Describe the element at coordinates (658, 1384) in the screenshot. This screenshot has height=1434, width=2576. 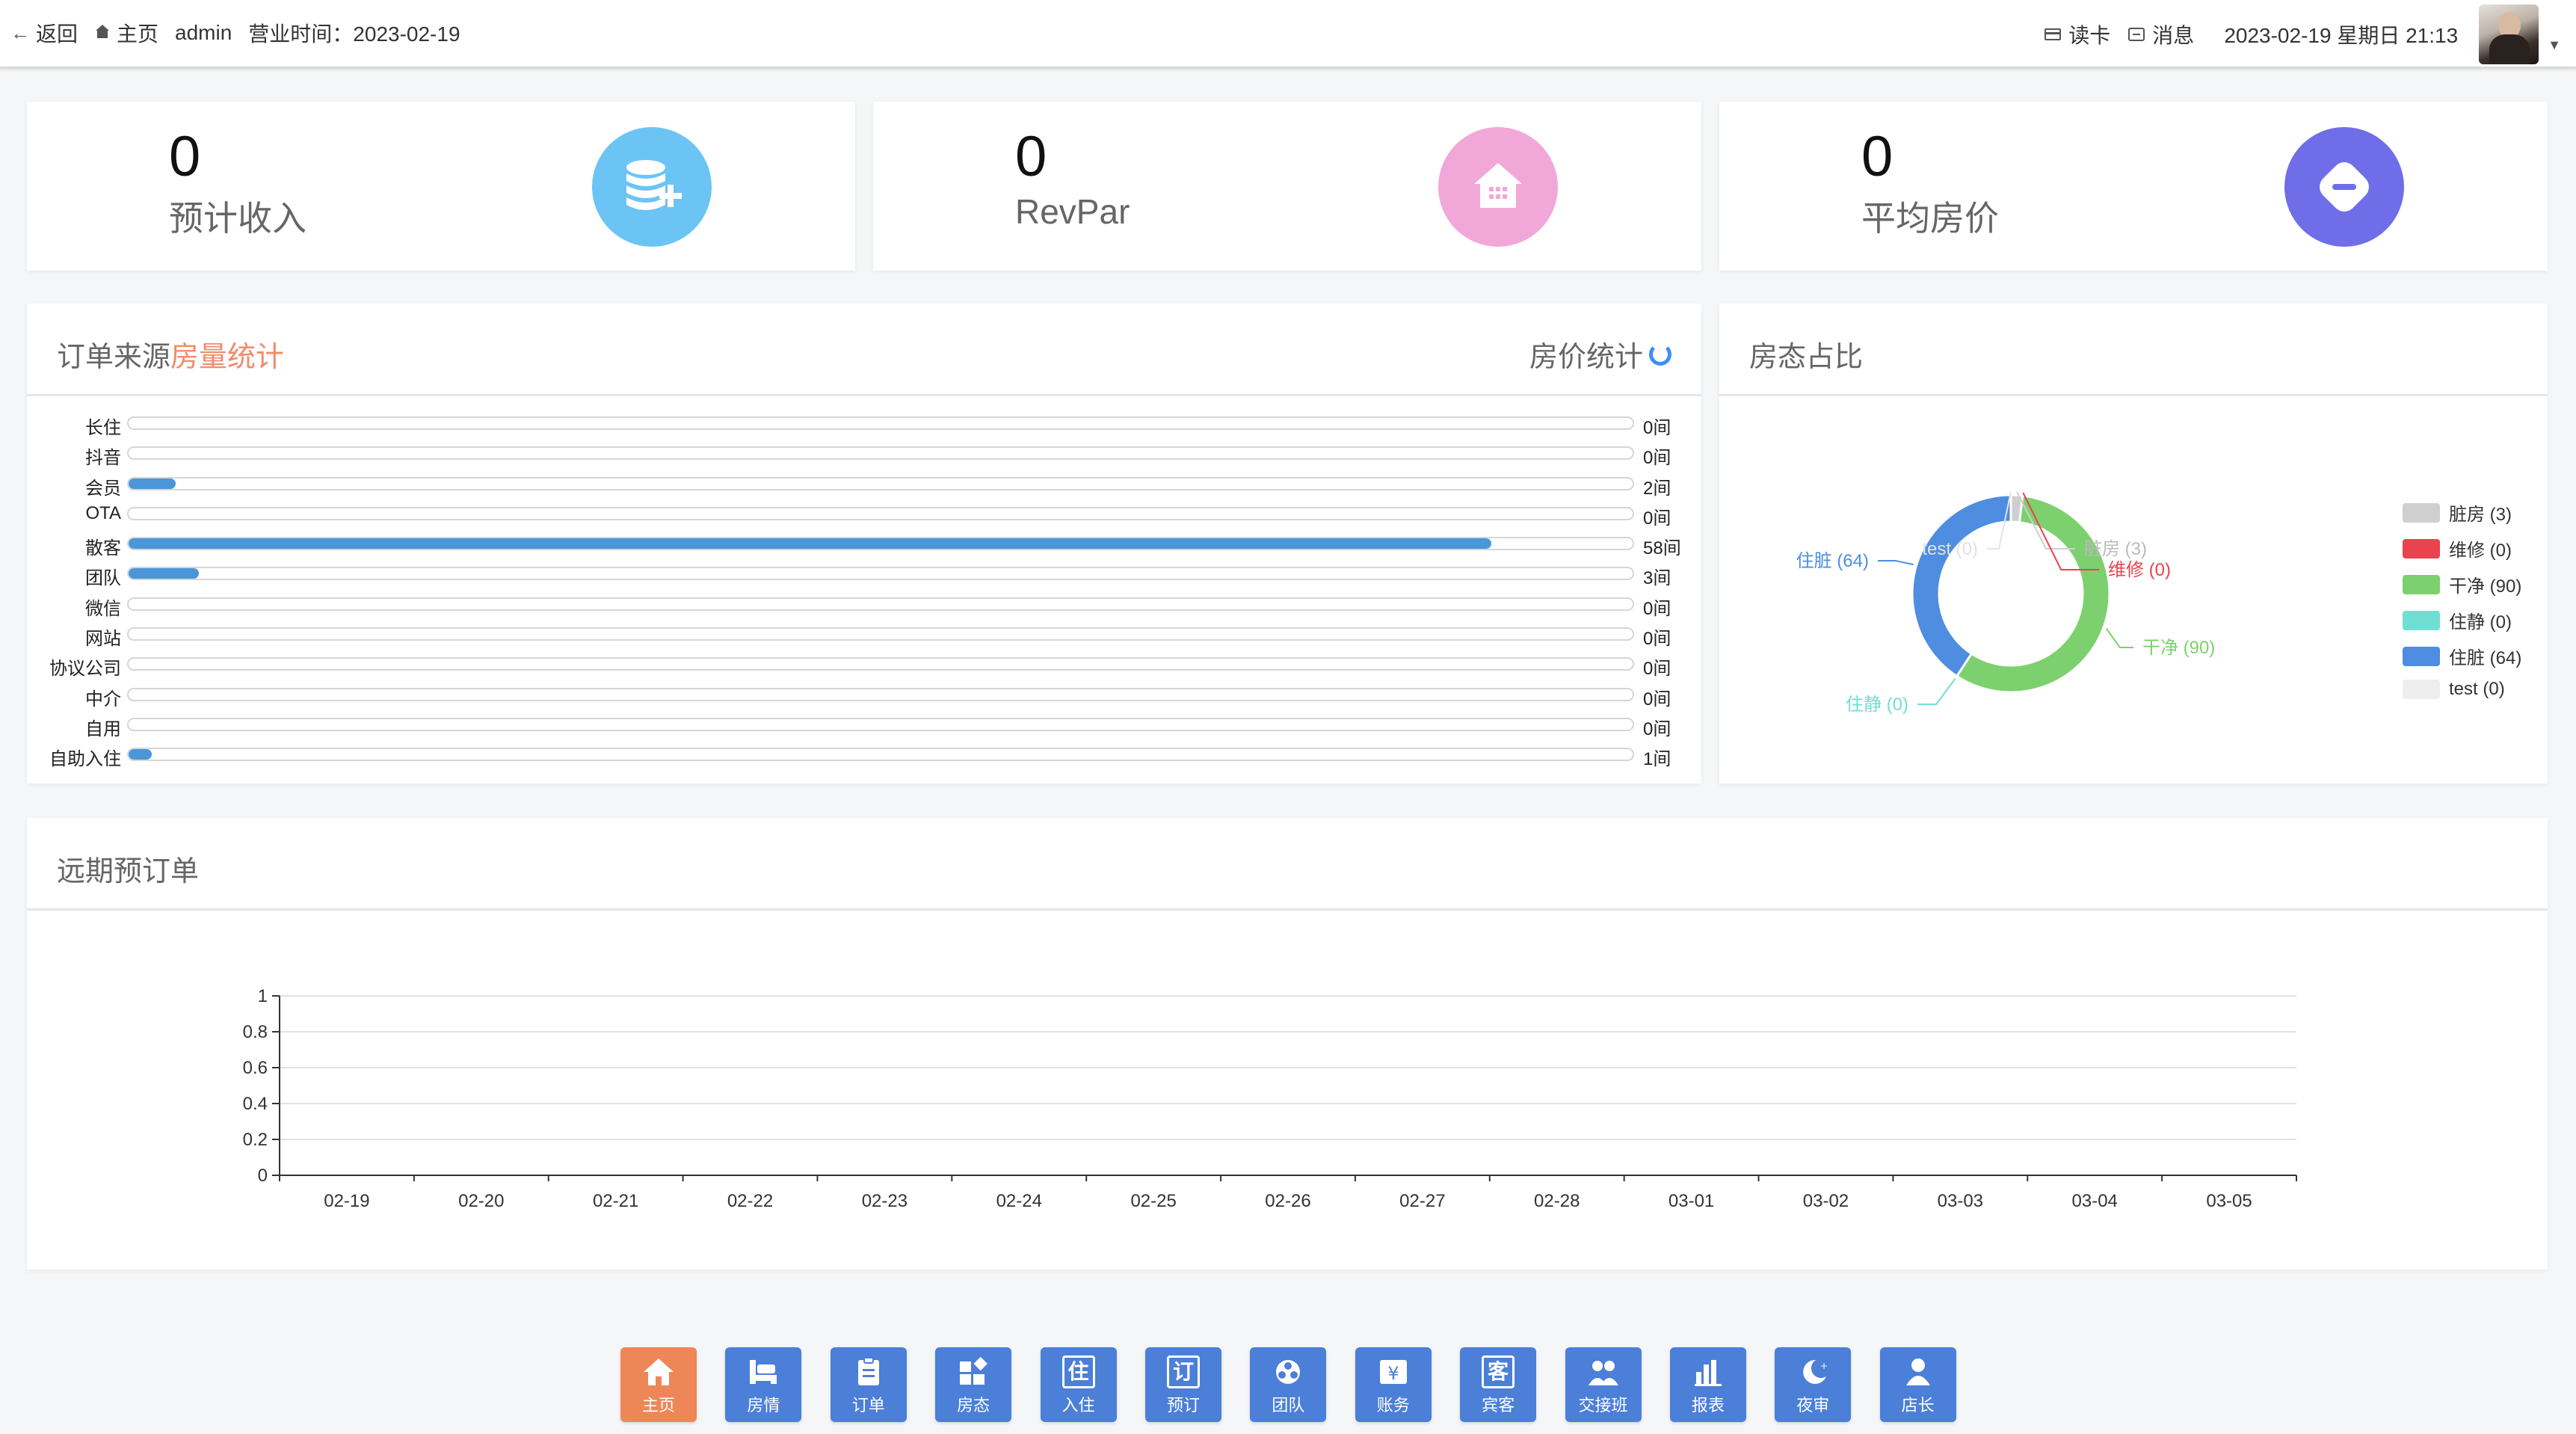
I see `dock-button-home: 主页` at that location.